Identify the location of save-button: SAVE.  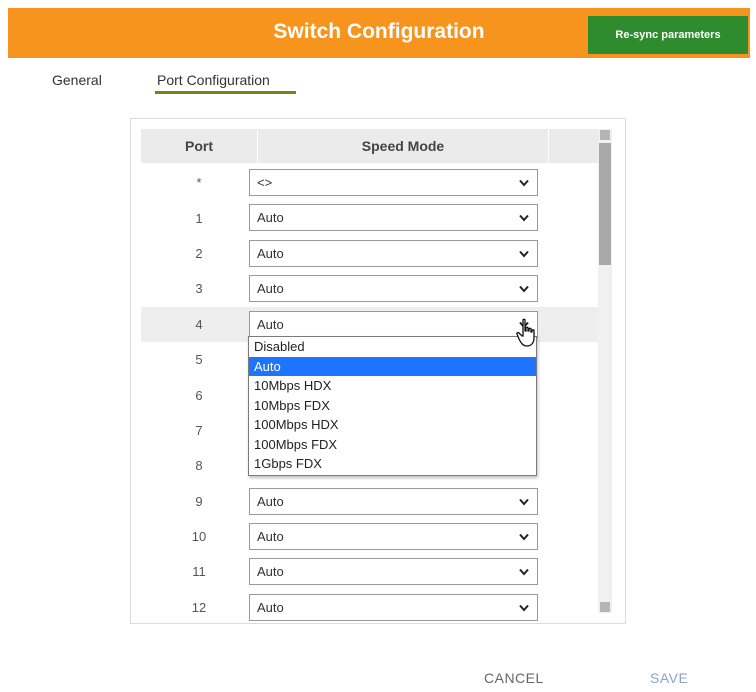
(669, 678).